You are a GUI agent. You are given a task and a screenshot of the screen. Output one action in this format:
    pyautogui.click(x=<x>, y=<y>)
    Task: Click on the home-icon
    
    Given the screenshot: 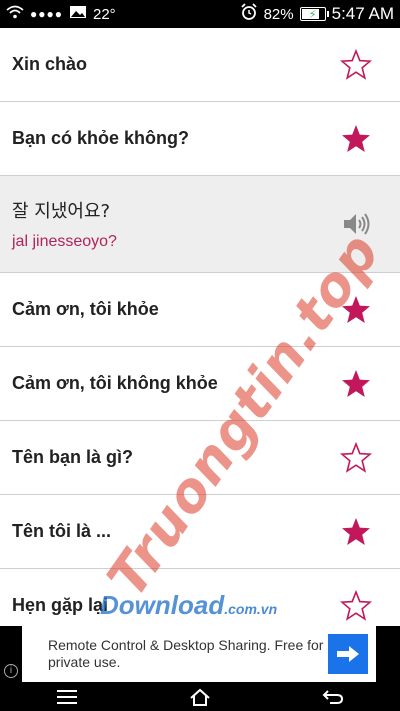 What is the action you would take?
    pyautogui.click(x=200, y=697)
    